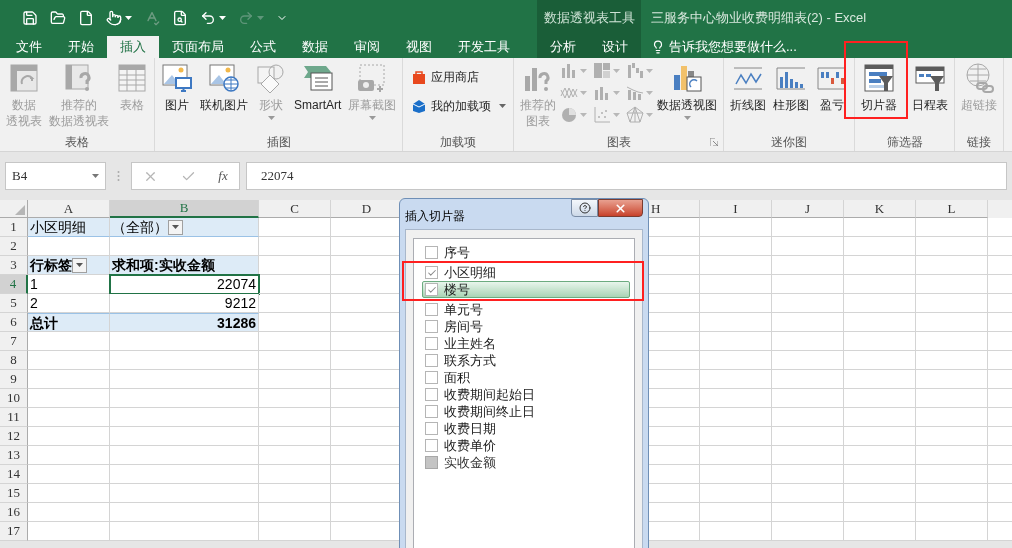 The width and height of the screenshot is (1012, 548). What do you see at coordinates (952, 360) in the screenshot?
I see `table-cell` at bounding box center [952, 360].